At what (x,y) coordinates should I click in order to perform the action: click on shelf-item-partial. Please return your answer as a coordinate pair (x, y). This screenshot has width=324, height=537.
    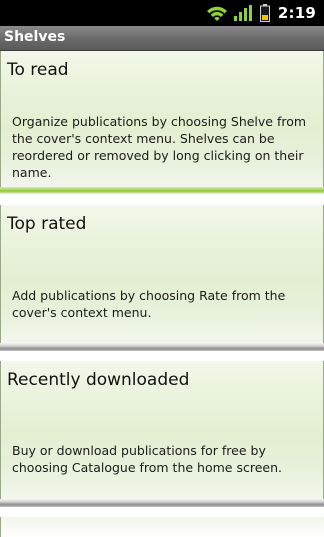
    Looking at the image, I should click on (162, 527).